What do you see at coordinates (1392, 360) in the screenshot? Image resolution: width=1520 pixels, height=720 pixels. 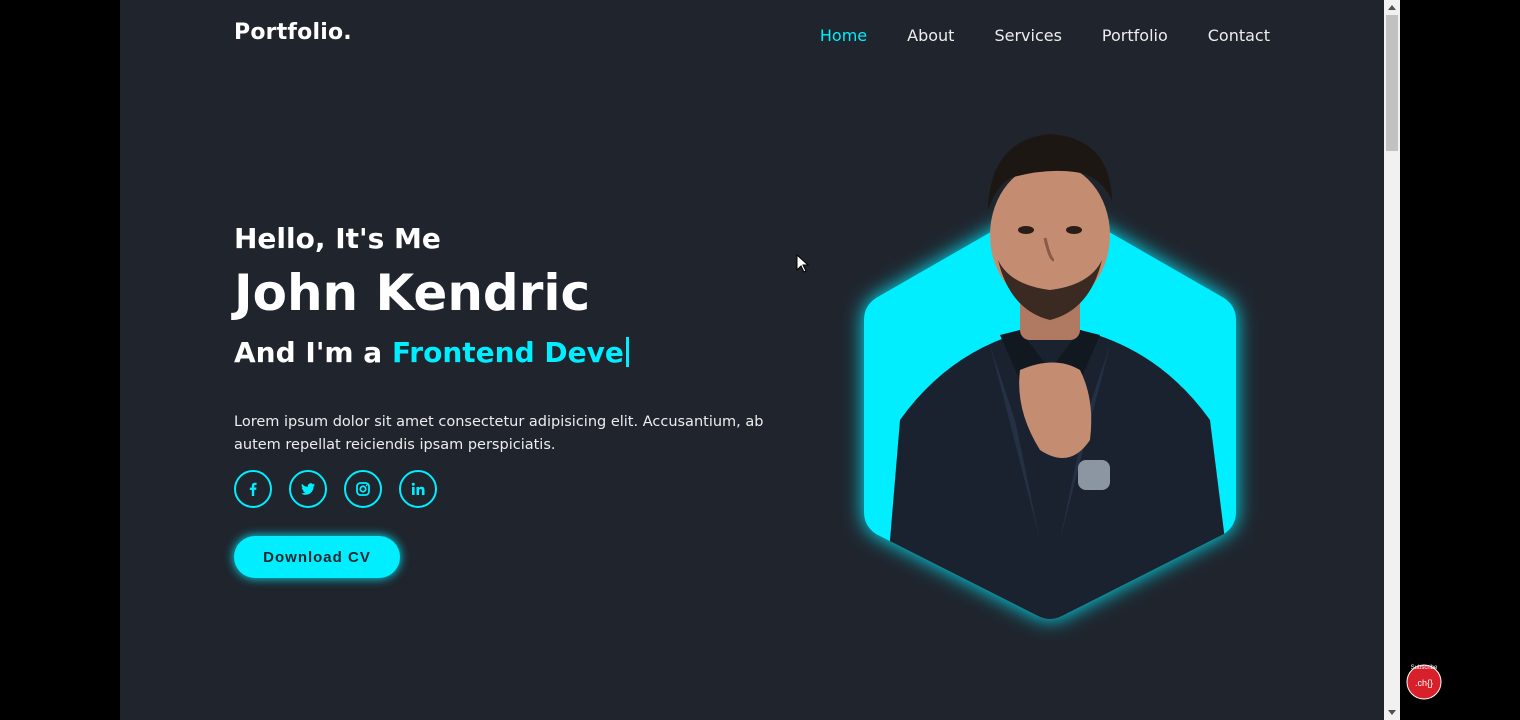 I see `page-scrollbar` at bounding box center [1392, 360].